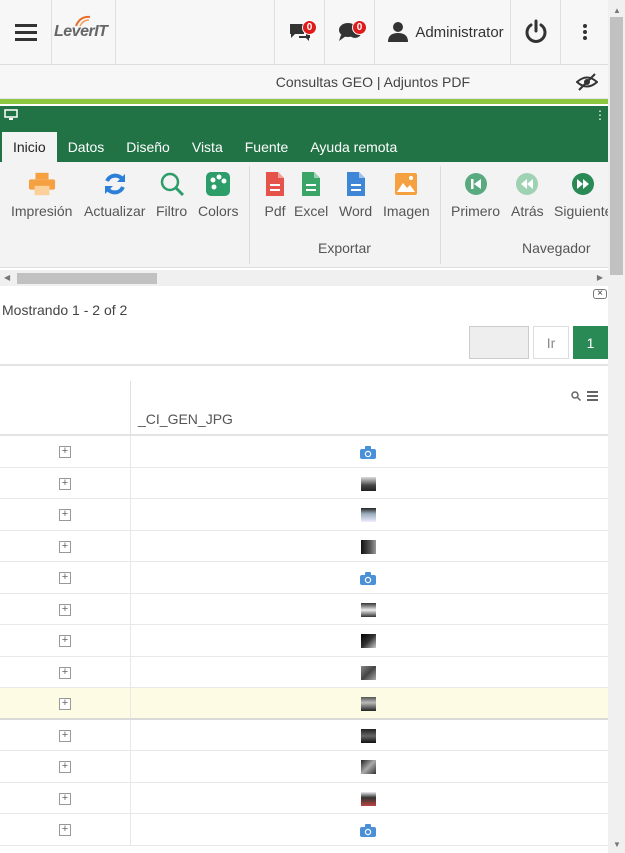  I want to click on column-menu-icon, so click(592, 396).